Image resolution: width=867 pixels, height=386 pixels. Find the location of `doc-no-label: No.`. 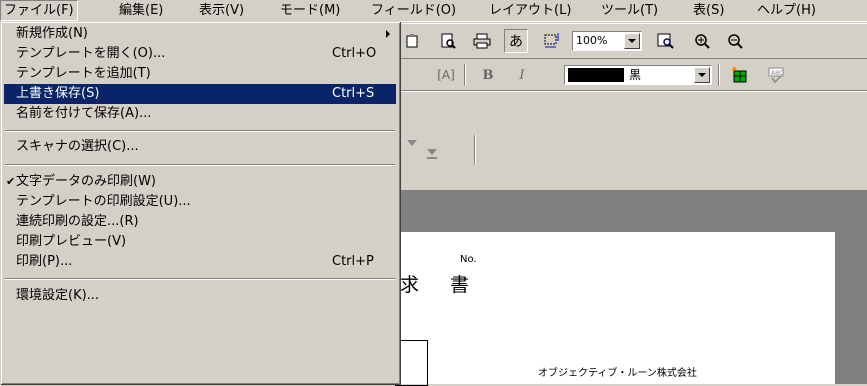

doc-no-label: No. is located at coordinates (468, 259).